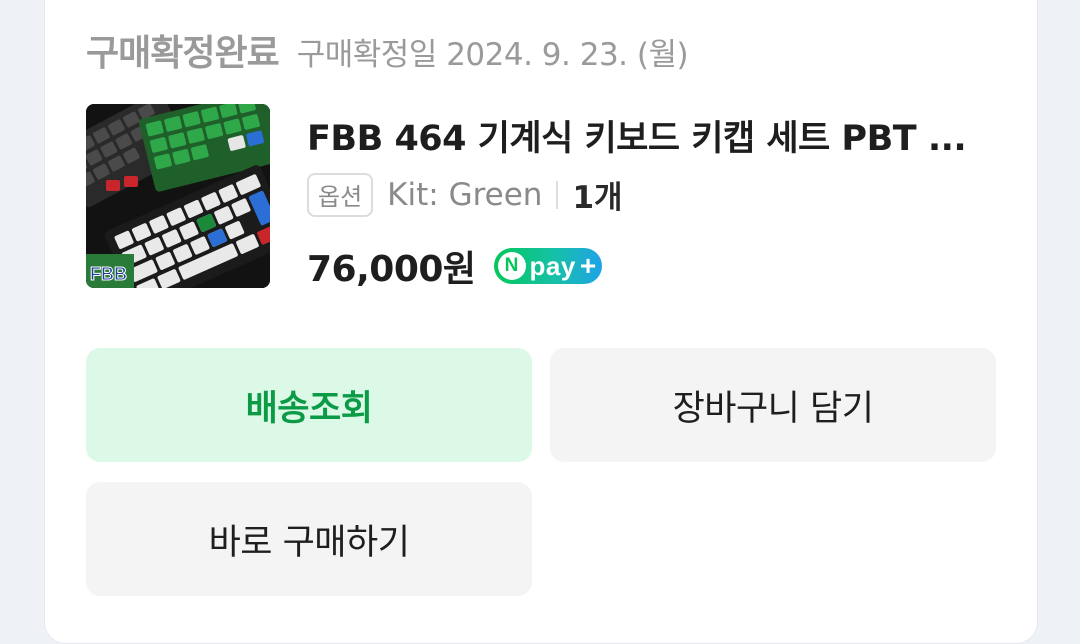  Describe the element at coordinates (108, 274) in the screenshot. I see `fbb-logo: FBB` at that location.